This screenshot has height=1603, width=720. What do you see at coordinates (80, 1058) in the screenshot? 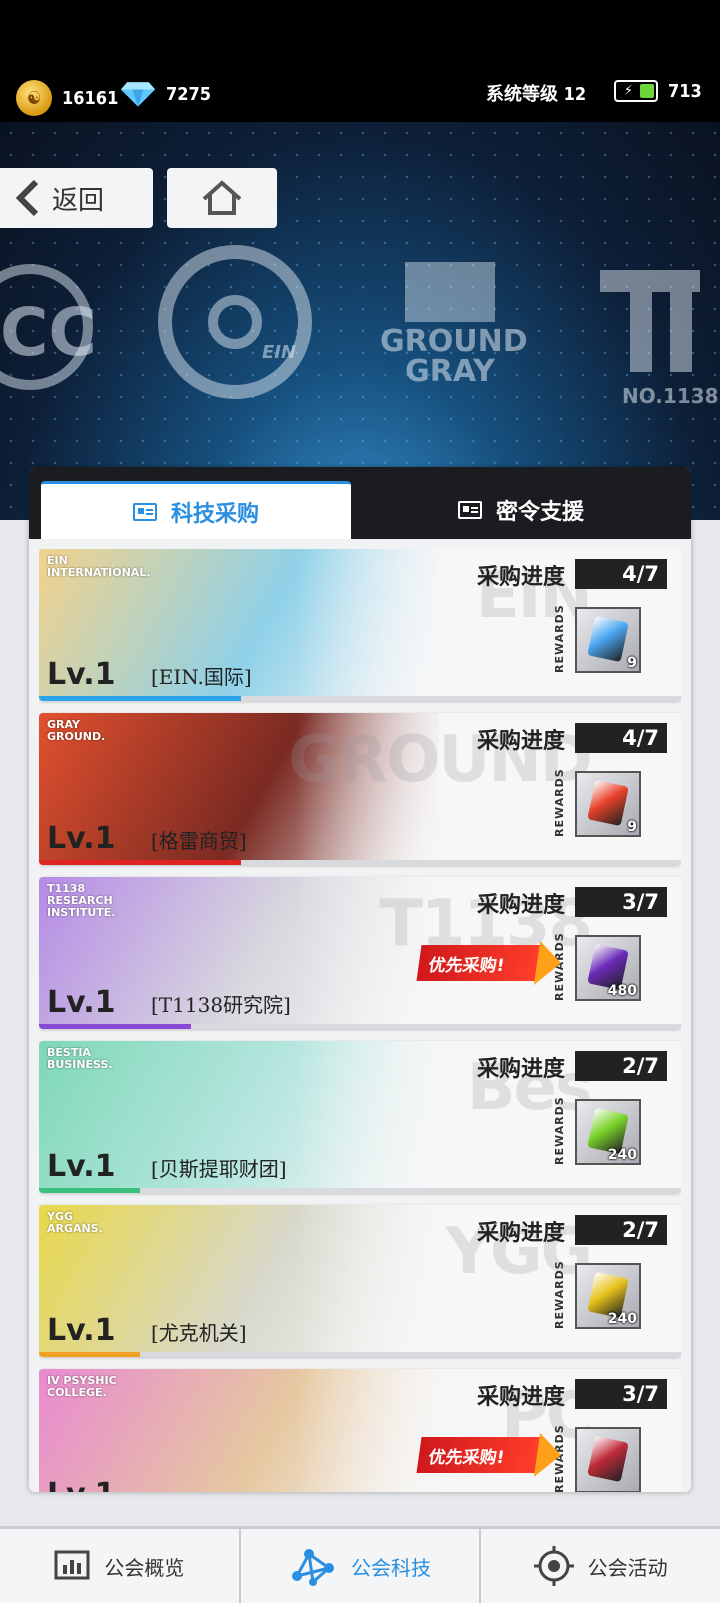
I see `faction-tag: BESTIA BUSINESS.` at bounding box center [80, 1058].